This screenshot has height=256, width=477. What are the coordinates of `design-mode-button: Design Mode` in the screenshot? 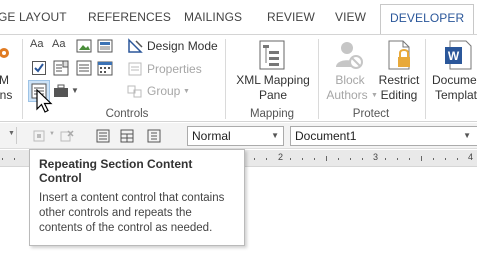 It's located at (182, 46).